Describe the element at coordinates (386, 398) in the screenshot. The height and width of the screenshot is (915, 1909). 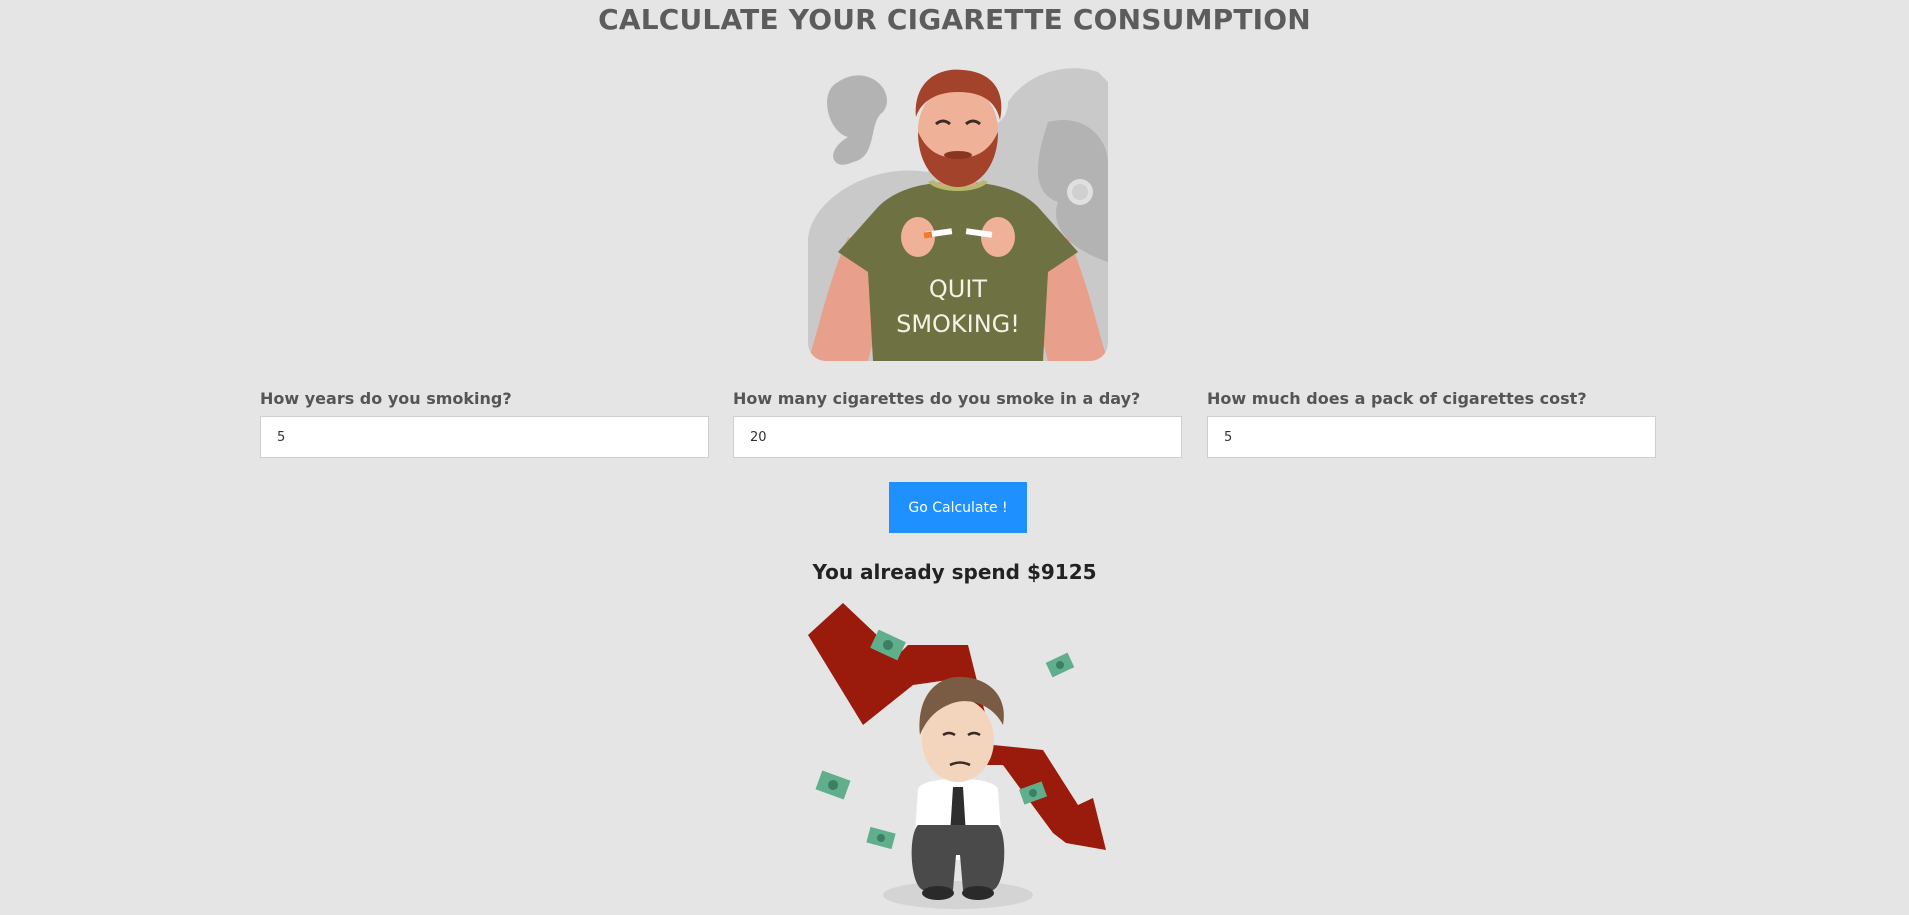
I see `years-smoking-label: How years do you smoking?` at that location.